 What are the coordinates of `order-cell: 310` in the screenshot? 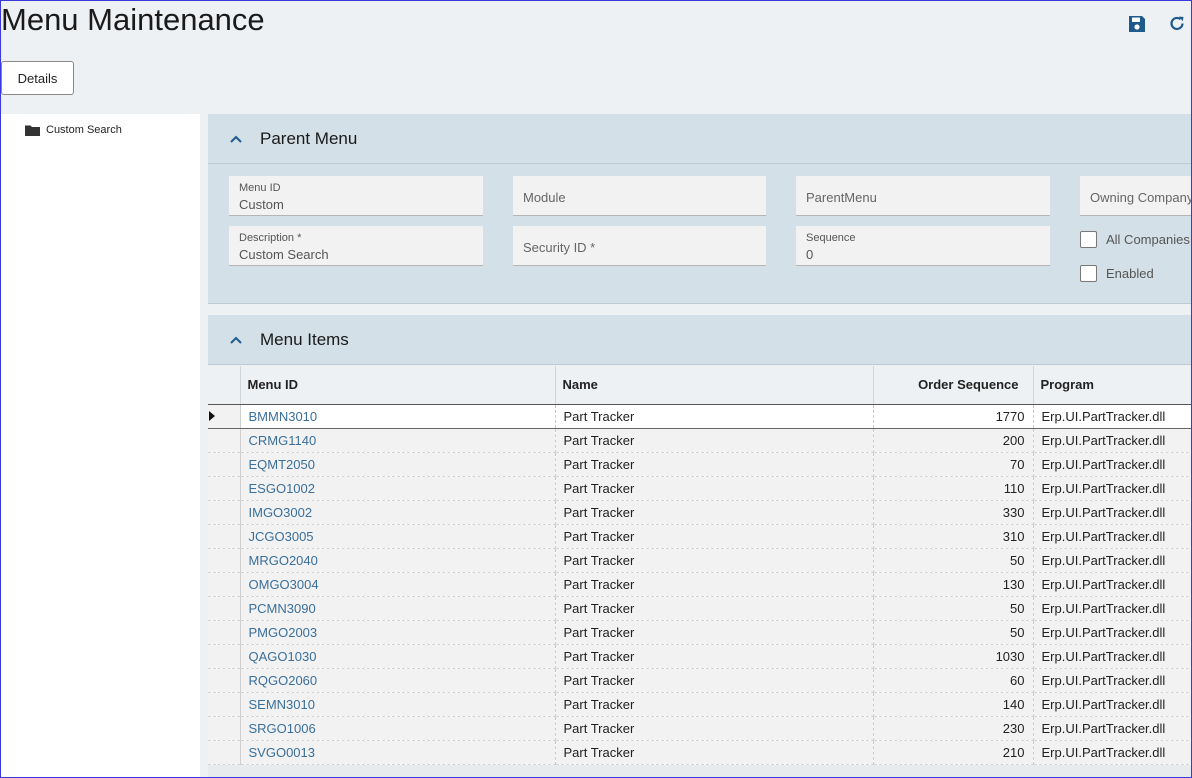 It's located at (953, 536).